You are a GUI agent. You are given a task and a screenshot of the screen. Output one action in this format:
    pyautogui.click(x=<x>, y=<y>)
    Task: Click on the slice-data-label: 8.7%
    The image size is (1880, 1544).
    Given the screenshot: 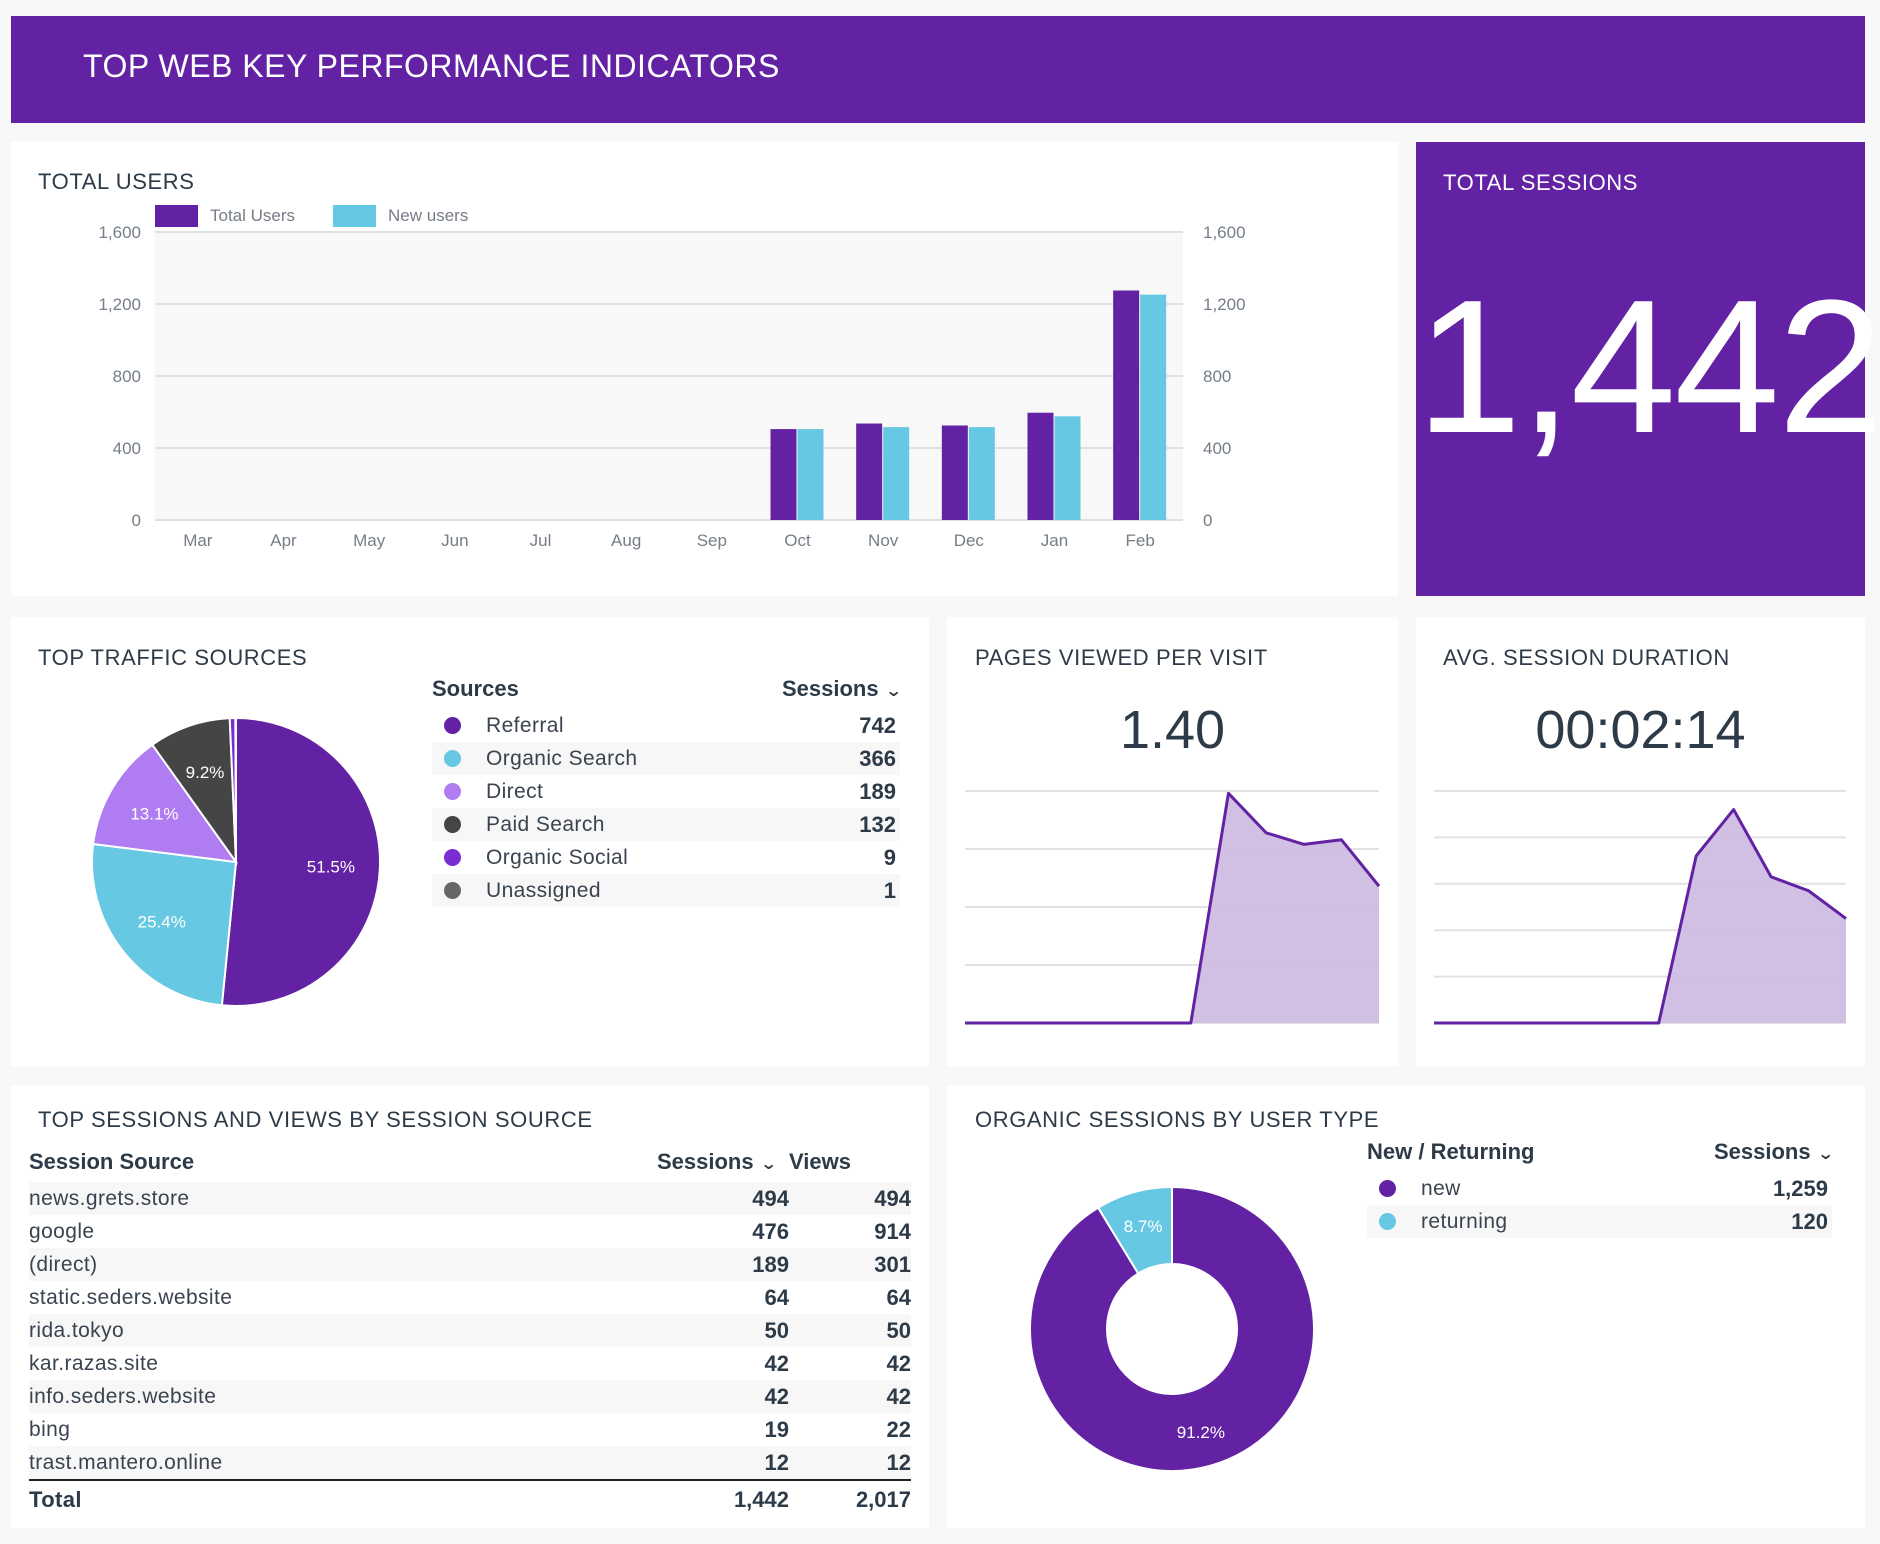 What is the action you would take?
    pyautogui.click(x=1143, y=1226)
    